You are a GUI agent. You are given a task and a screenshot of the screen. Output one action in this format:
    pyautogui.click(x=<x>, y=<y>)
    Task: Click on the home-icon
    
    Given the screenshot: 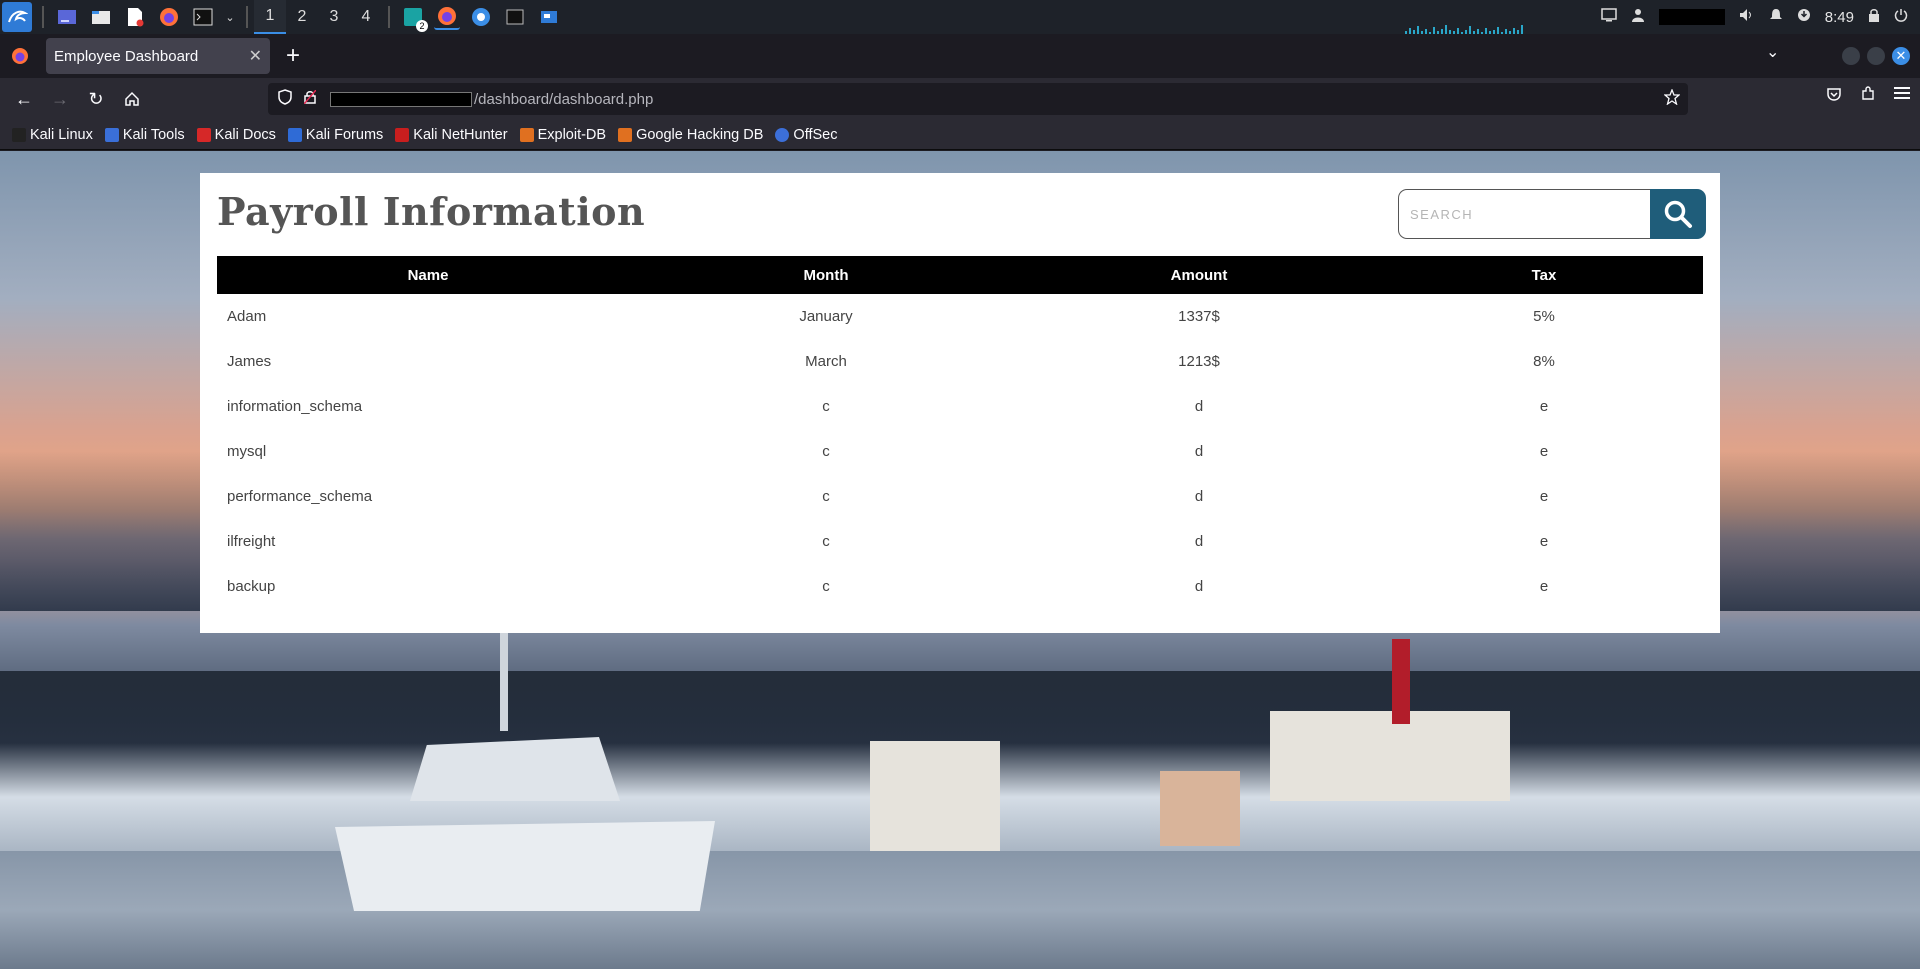 What is the action you would take?
    pyautogui.click(x=132, y=99)
    